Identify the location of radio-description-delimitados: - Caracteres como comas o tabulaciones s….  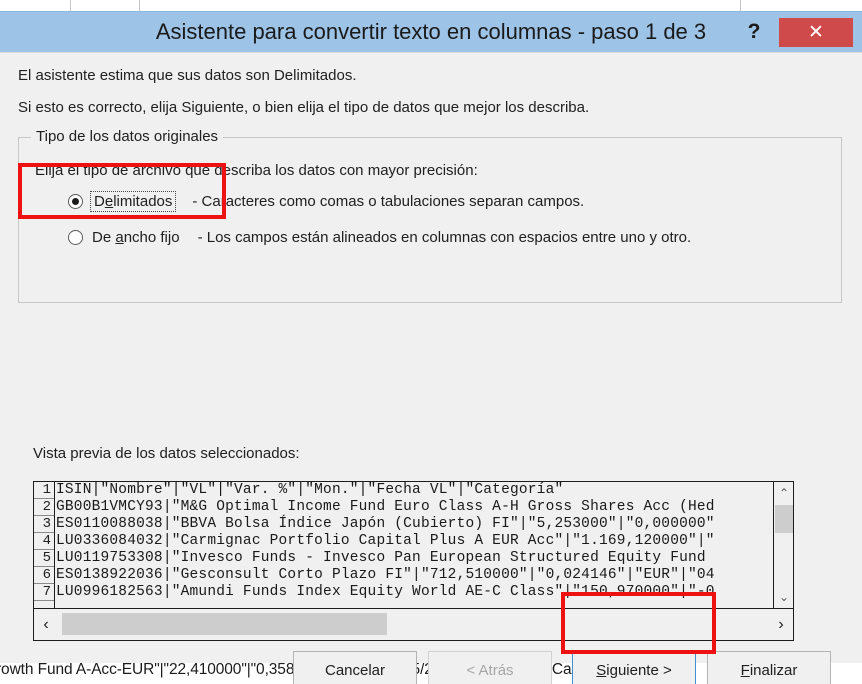
(388, 201).